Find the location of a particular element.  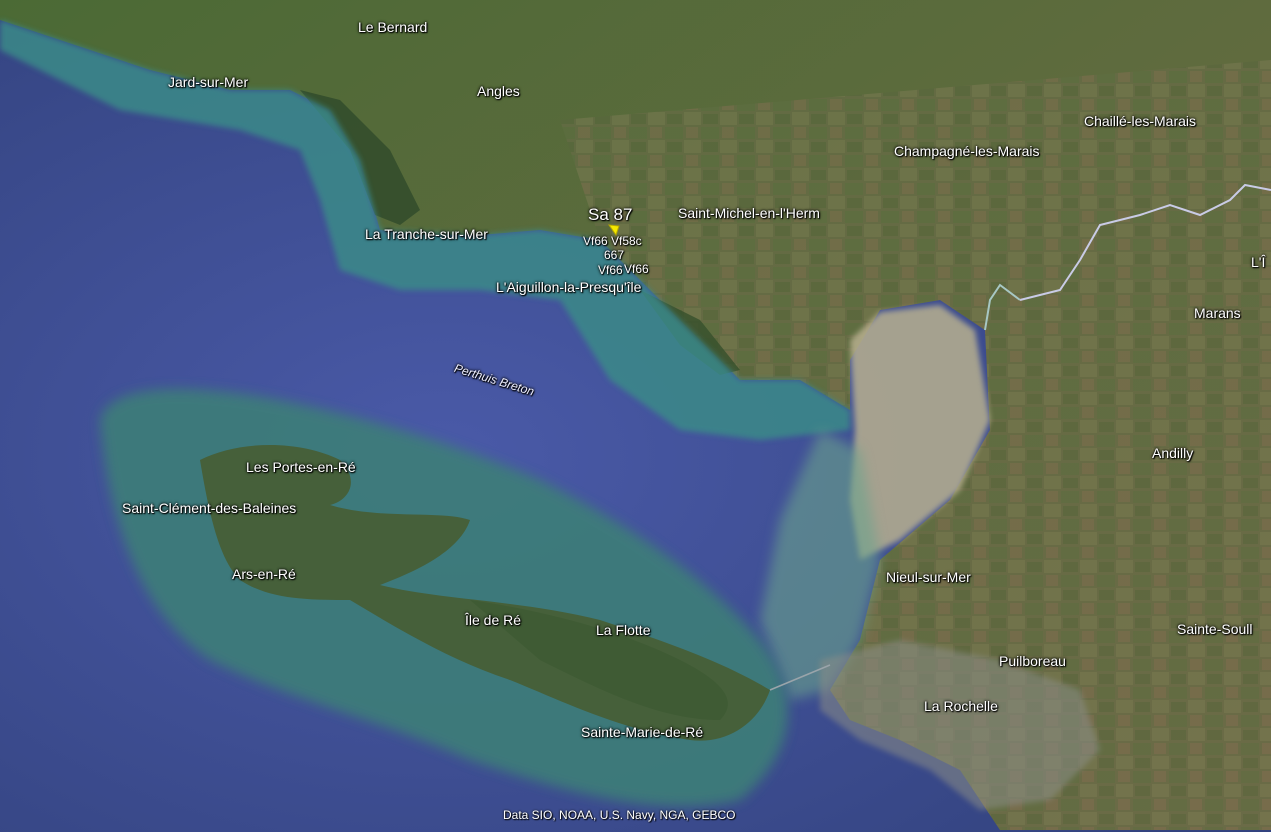

placemark-title: Sa 87 is located at coordinates (610, 215).